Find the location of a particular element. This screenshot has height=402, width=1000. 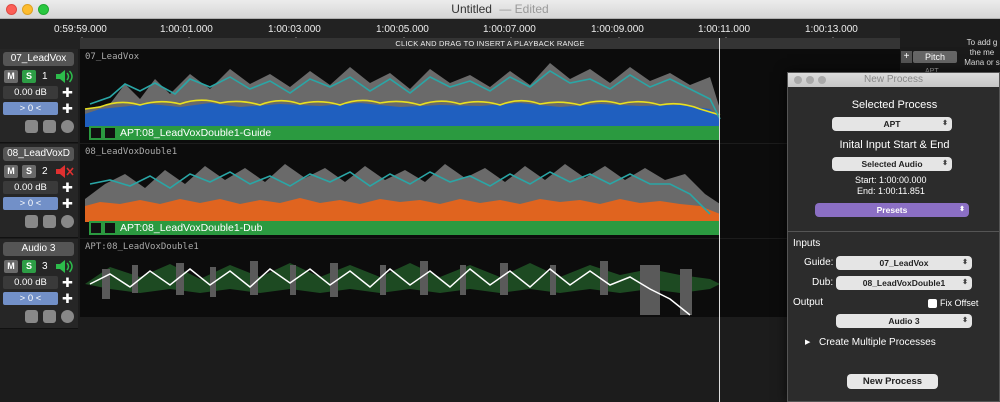

minimize-window-button is located at coordinates (27, 9).